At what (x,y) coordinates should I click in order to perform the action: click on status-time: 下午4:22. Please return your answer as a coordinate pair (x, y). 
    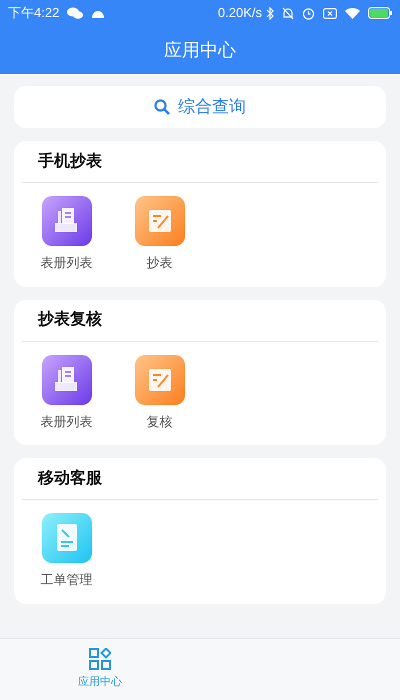
    Looking at the image, I should click on (34, 13).